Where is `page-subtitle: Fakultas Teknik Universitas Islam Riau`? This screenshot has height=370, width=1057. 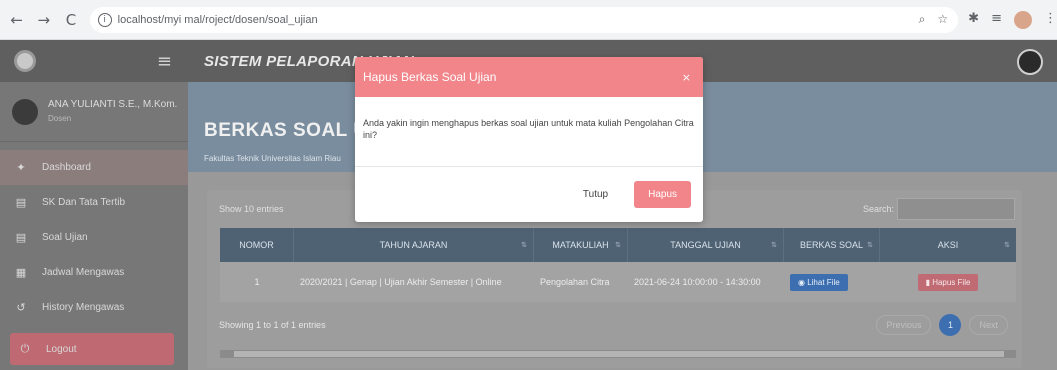
page-subtitle: Fakultas Teknik Universitas Islam Riau is located at coordinates (272, 158).